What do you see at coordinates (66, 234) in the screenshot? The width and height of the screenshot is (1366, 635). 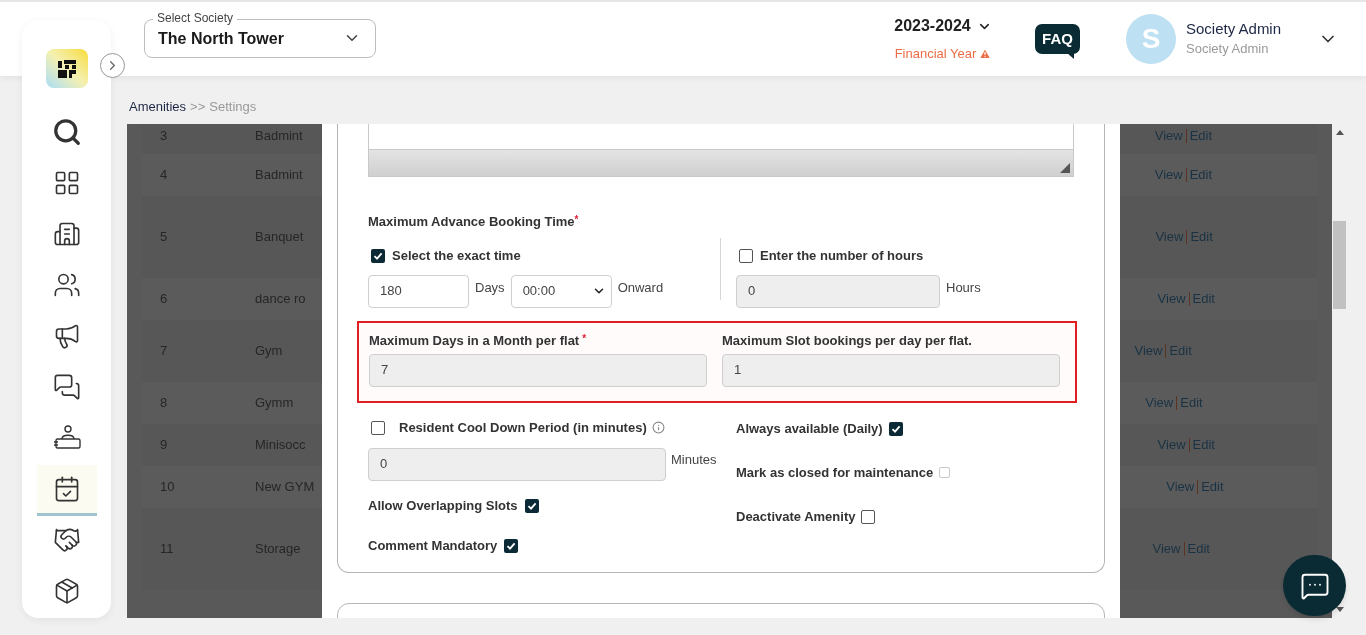 I see `building-icon` at bounding box center [66, 234].